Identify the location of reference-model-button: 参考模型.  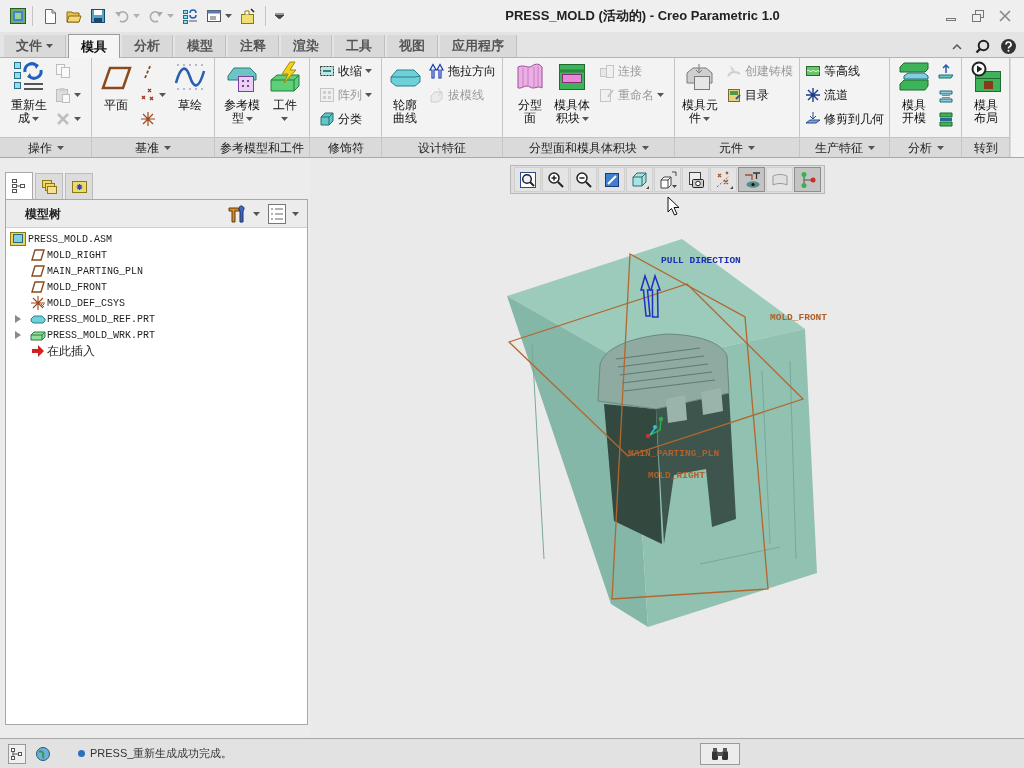
(242, 92).